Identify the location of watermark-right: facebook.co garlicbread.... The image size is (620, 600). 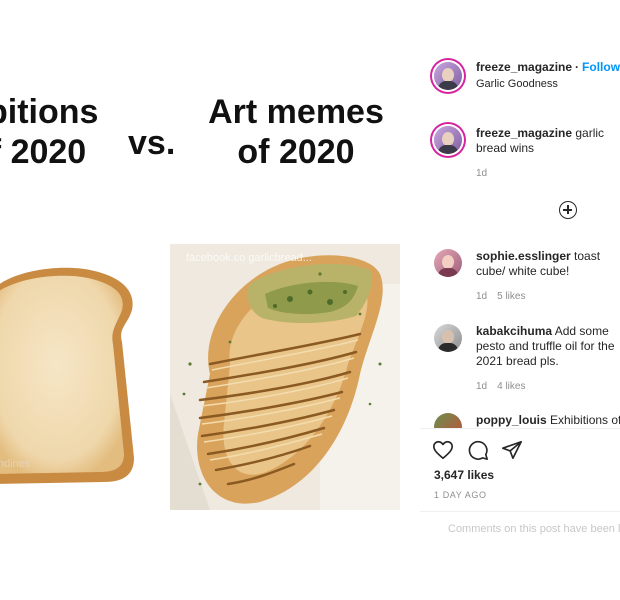
(249, 258).